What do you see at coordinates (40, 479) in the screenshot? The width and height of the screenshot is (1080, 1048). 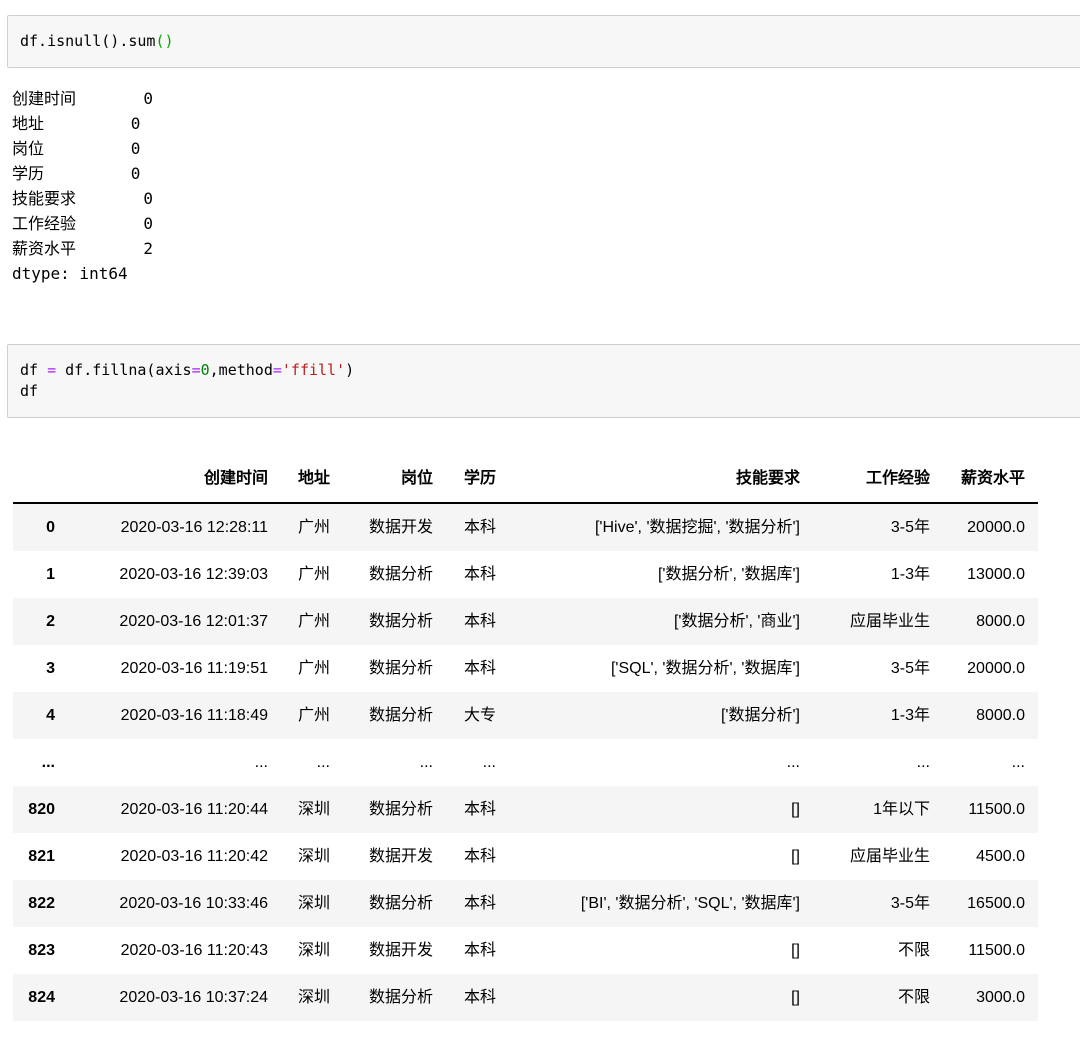 I see `header-index` at bounding box center [40, 479].